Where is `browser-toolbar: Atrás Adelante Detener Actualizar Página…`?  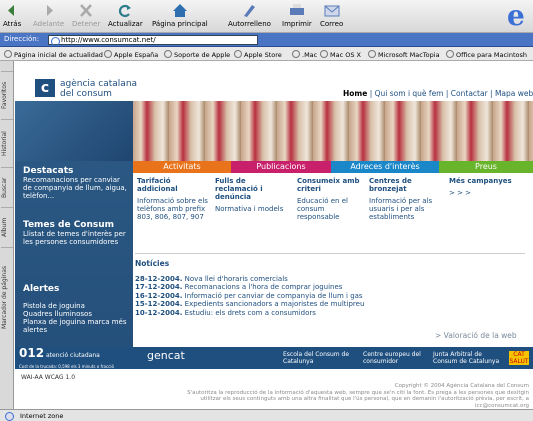 browser-toolbar: Atrás Adelante Detener Actualizar Página… is located at coordinates (266, 16).